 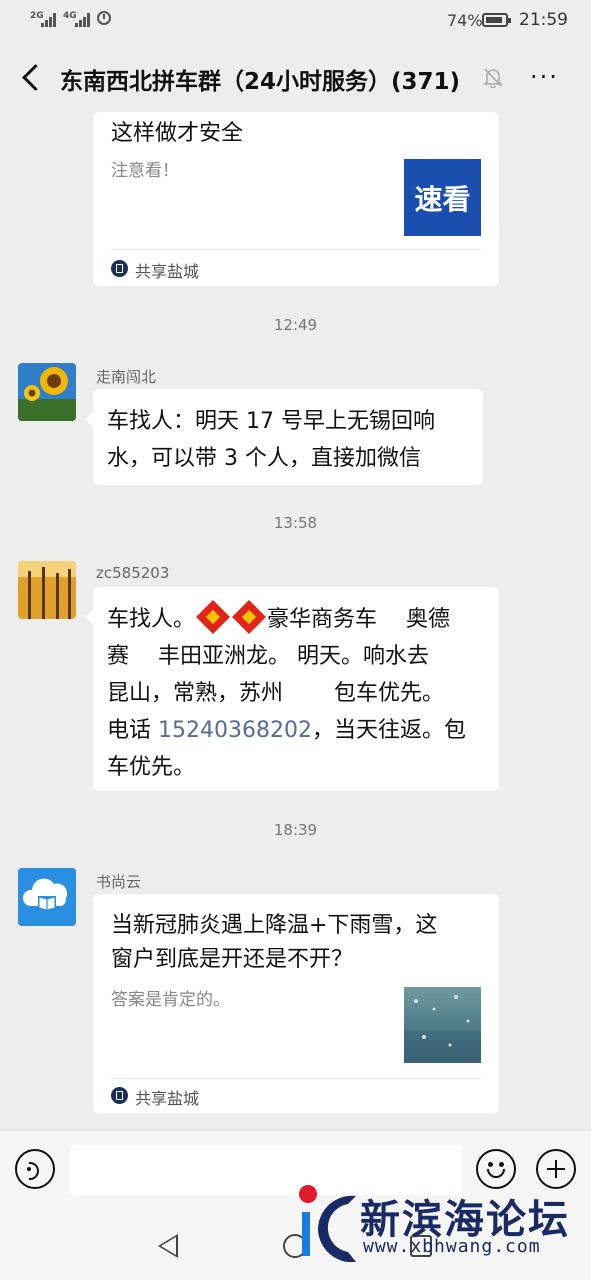 I want to click on chat-header: 东南西北拼车群（24小时服务）(371) ···, so click(x=295, y=79).